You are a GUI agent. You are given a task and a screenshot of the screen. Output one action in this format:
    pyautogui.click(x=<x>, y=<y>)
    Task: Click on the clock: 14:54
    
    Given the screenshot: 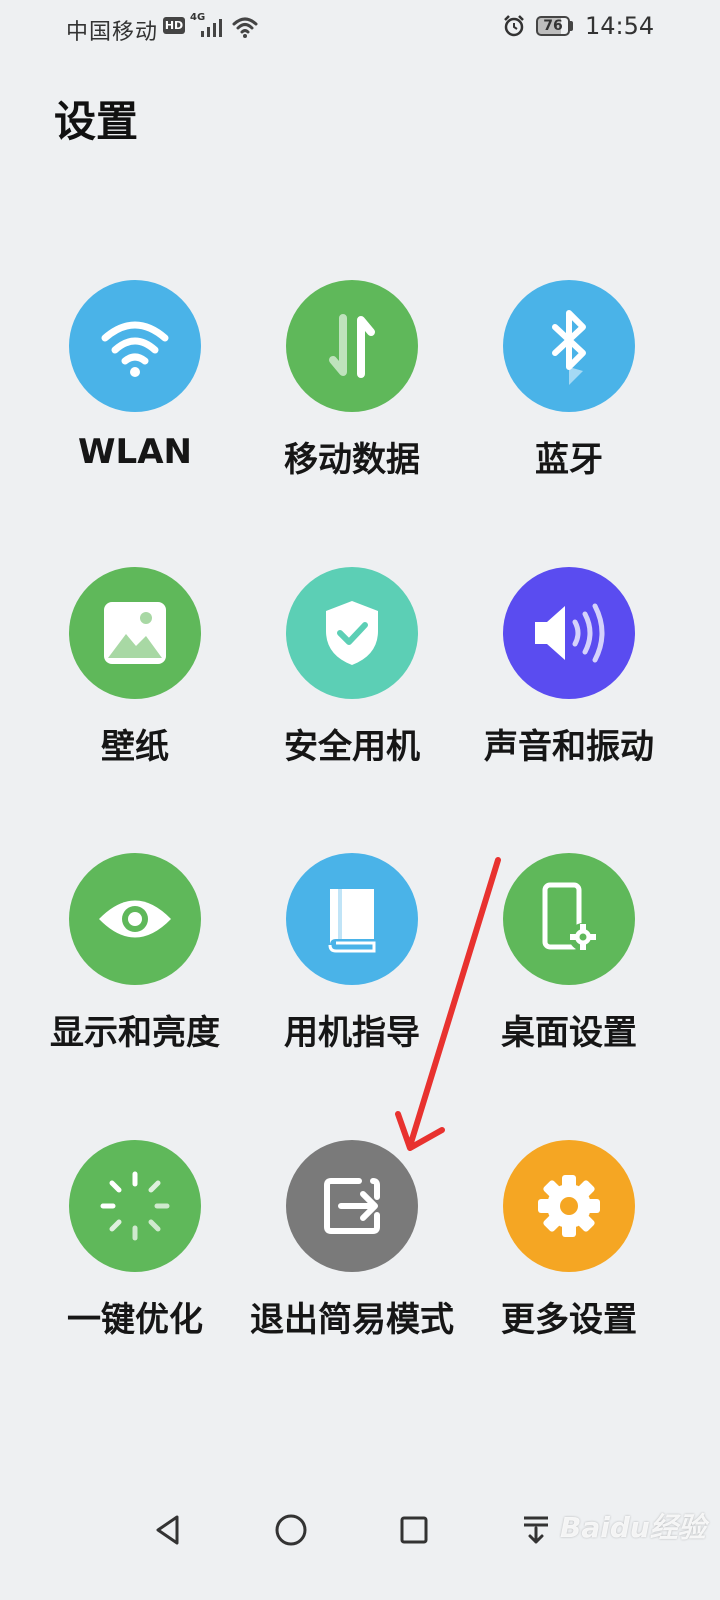 What is the action you would take?
    pyautogui.click(x=620, y=26)
    